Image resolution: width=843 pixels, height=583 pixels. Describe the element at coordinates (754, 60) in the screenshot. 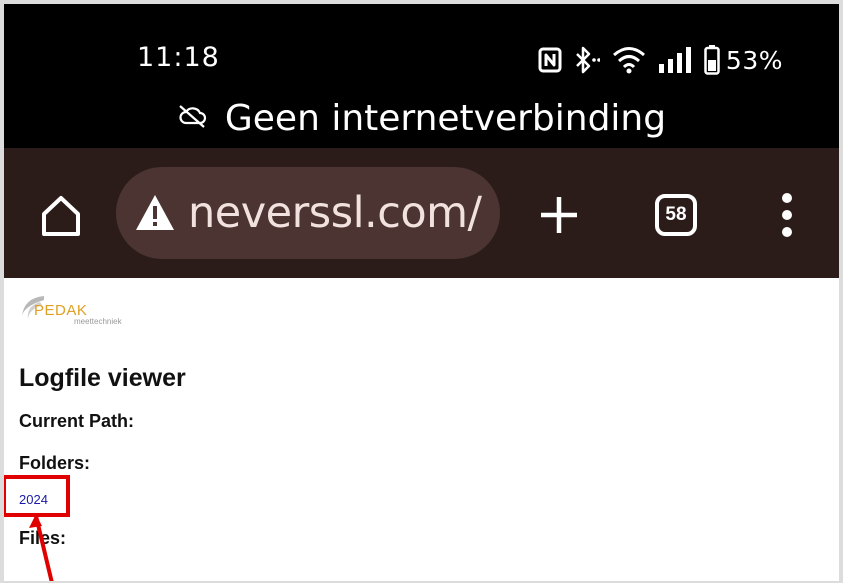

I see `battery-percent: 53%` at that location.